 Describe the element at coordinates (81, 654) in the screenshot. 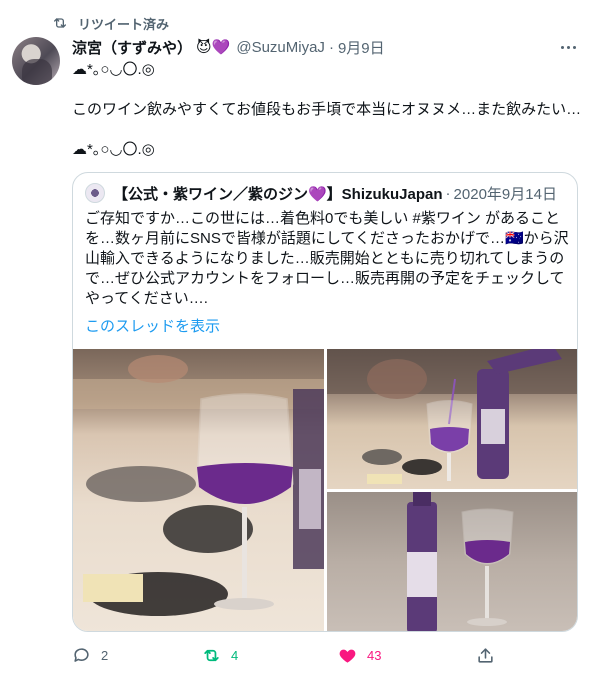

I see `reply-icon` at that location.